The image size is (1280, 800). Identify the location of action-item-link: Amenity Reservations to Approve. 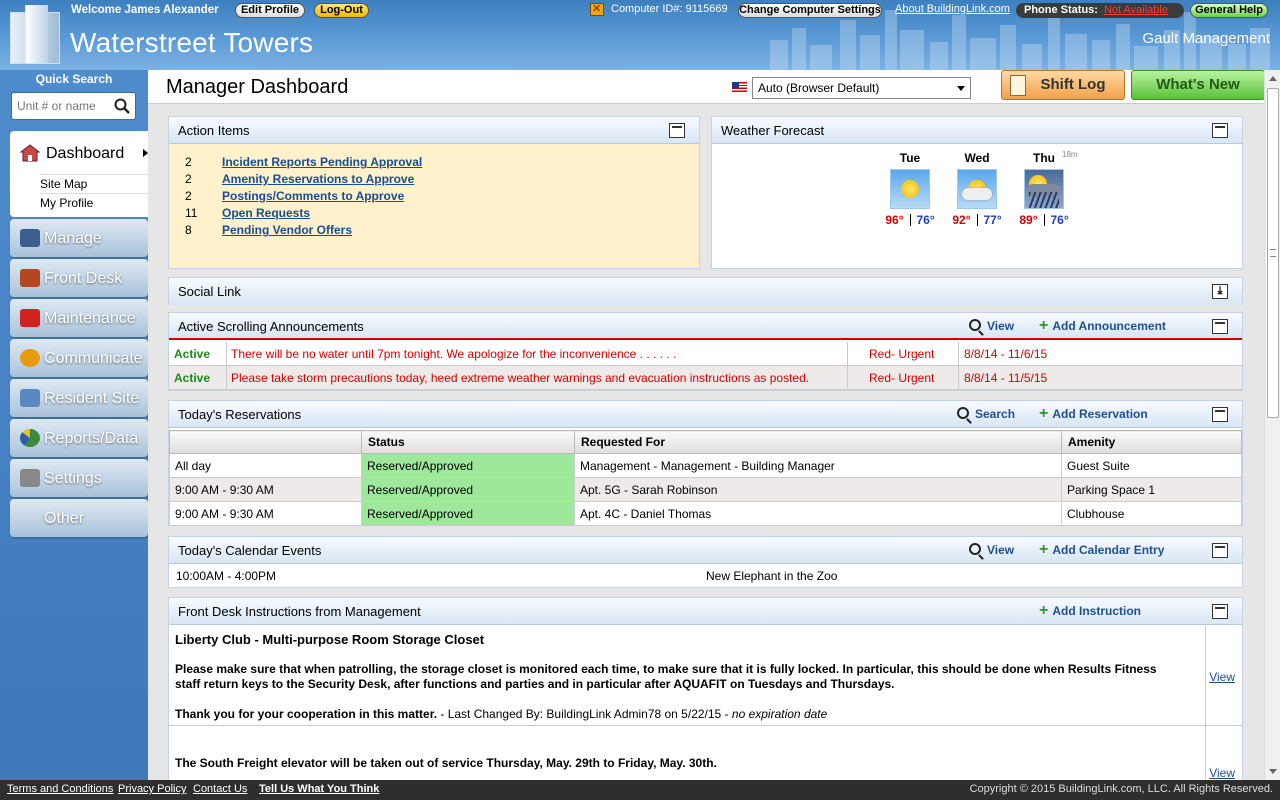
(318, 179).